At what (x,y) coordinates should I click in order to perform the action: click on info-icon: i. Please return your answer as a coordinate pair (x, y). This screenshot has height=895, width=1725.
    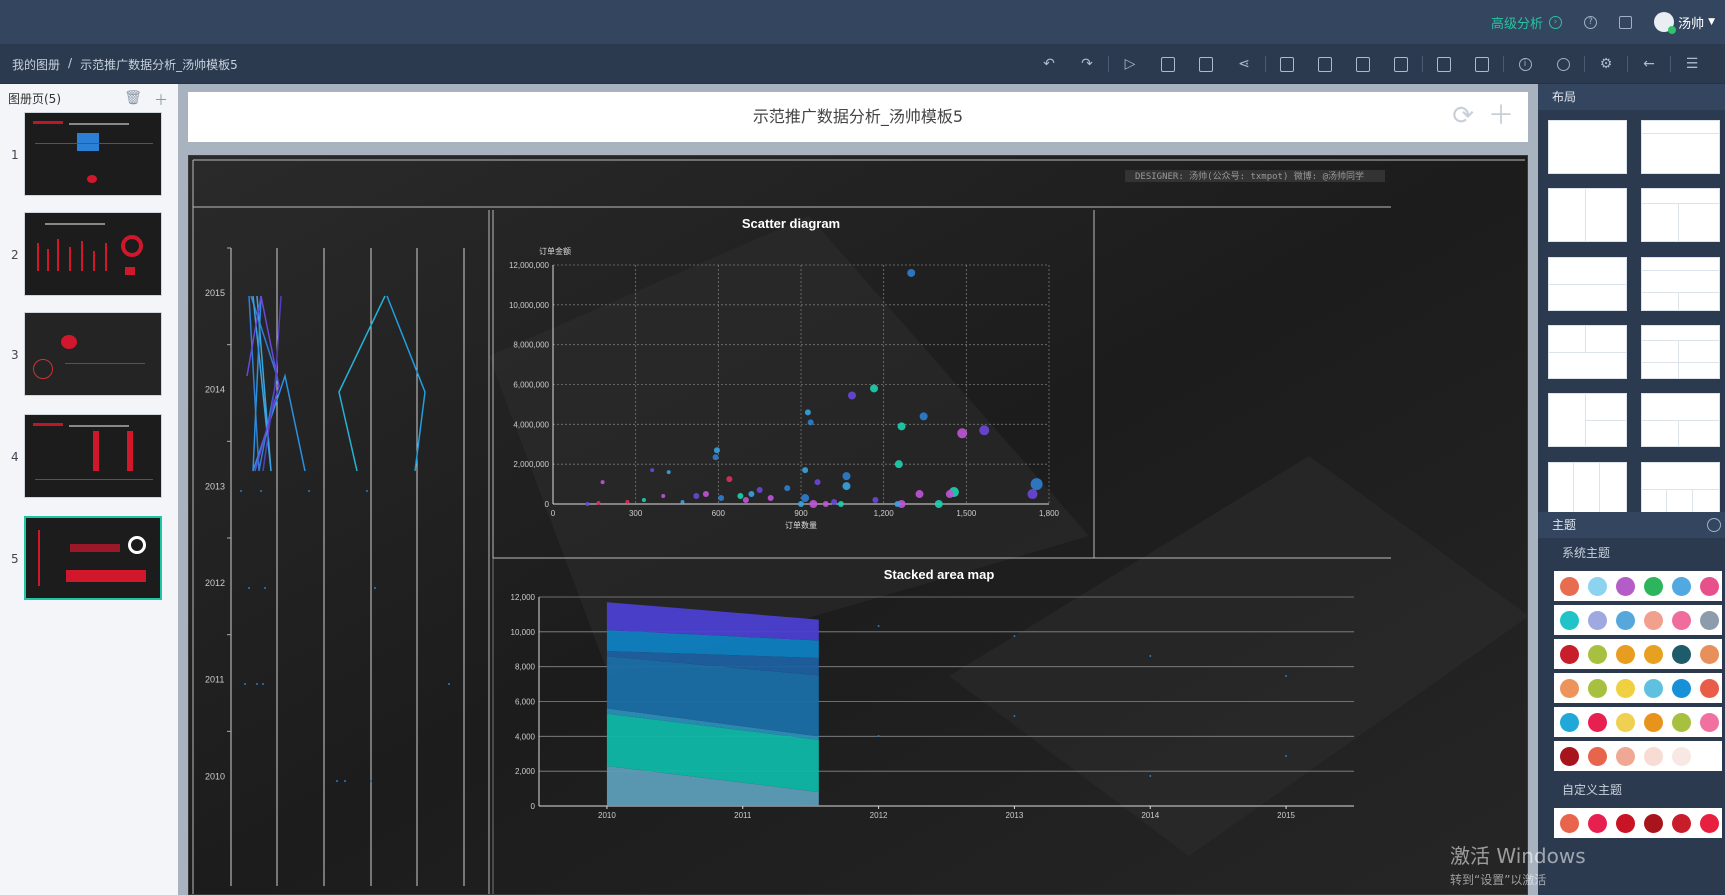
    Looking at the image, I should click on (1525, 64).